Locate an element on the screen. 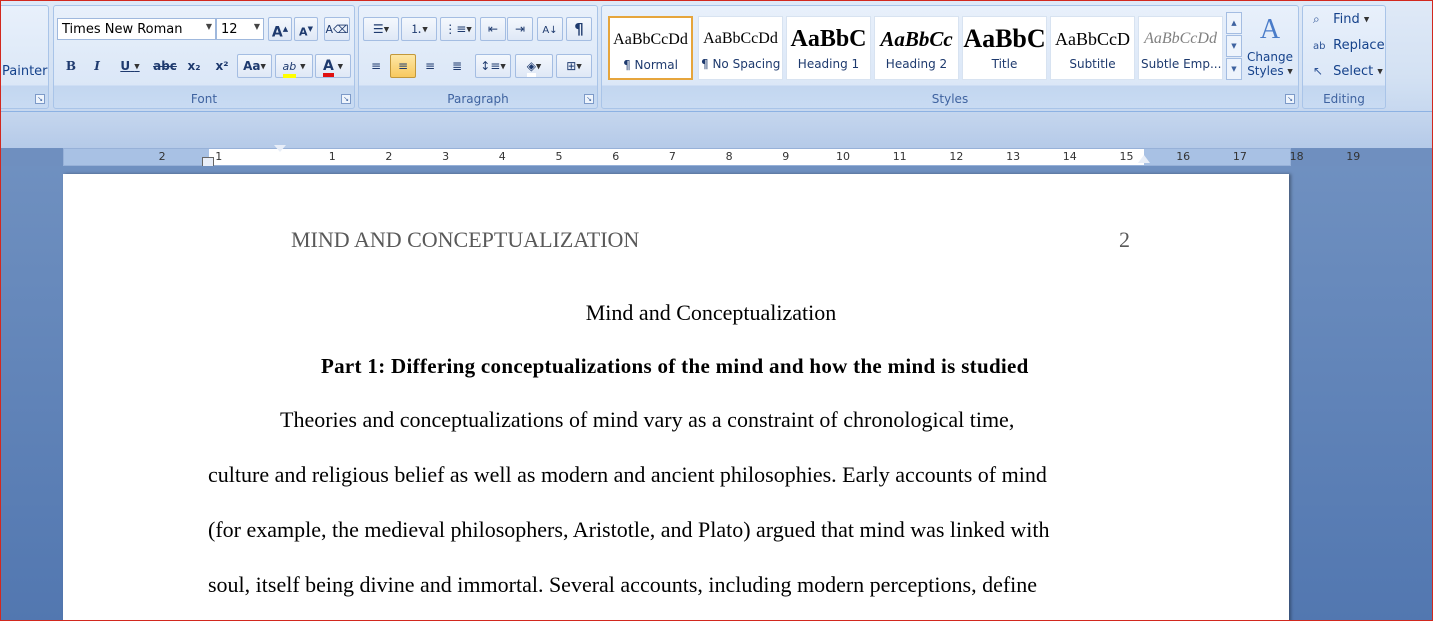 Image resolution: width=1433 pixels, height=621 pixels. subscript-button: x₂ is located at coordinates (194, 66).